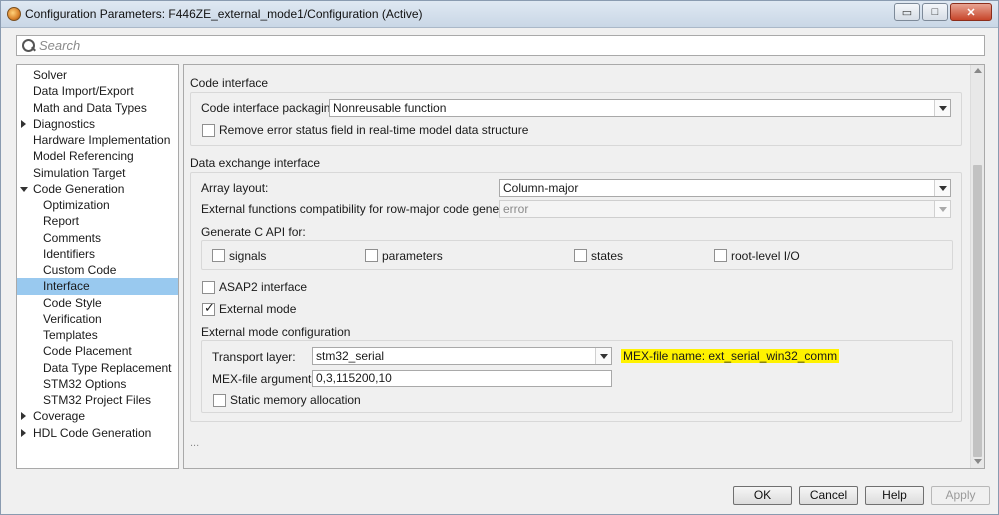 This screenshot has height=515, width=999. Describe the element at coordinates (977, 311) in the screenshot. I see `scrollbar-thumb` at that location.